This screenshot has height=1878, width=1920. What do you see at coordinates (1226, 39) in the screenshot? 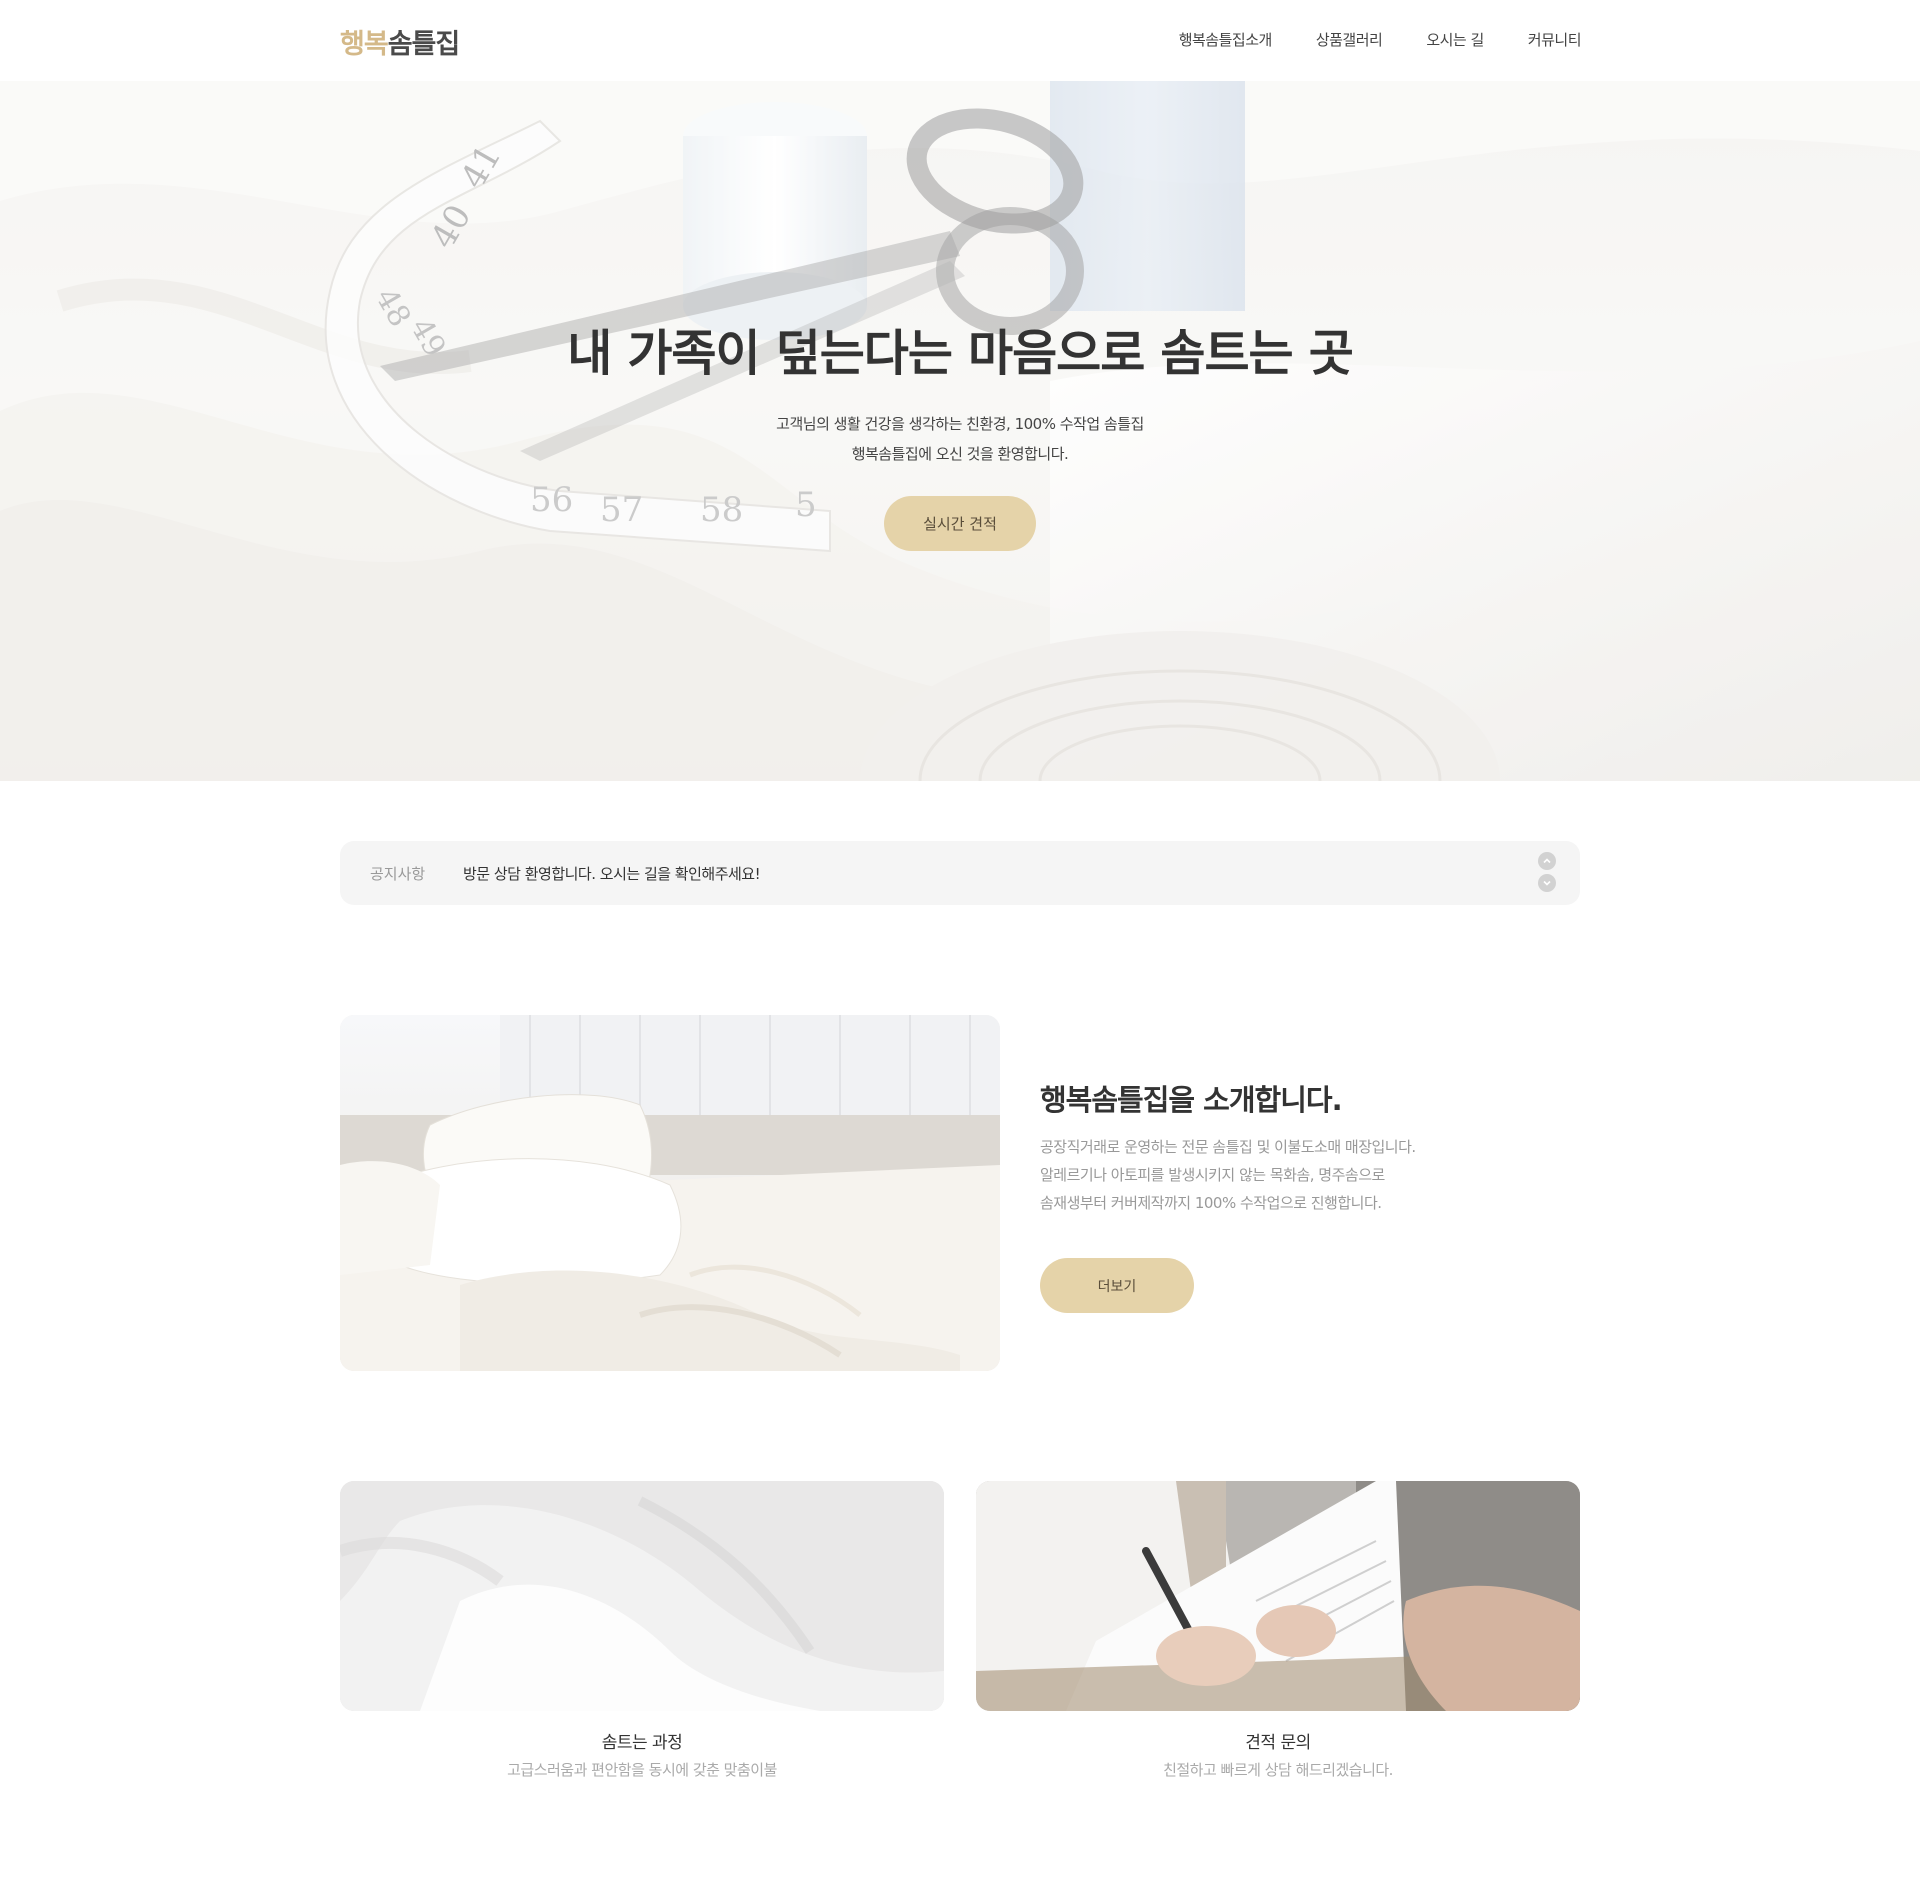
I see `nav-item-about: 행복솜틀집소개` at bounding box center [1226, 39].